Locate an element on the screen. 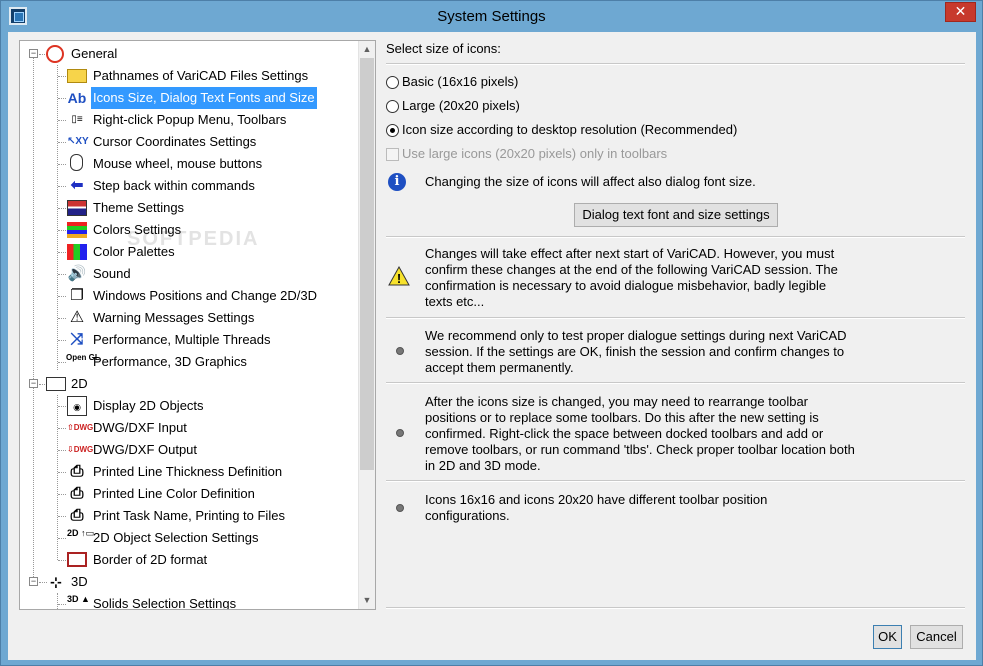 The height and width of the screenshot is (666, 983). border-icon is located at coordinates (77, 559).